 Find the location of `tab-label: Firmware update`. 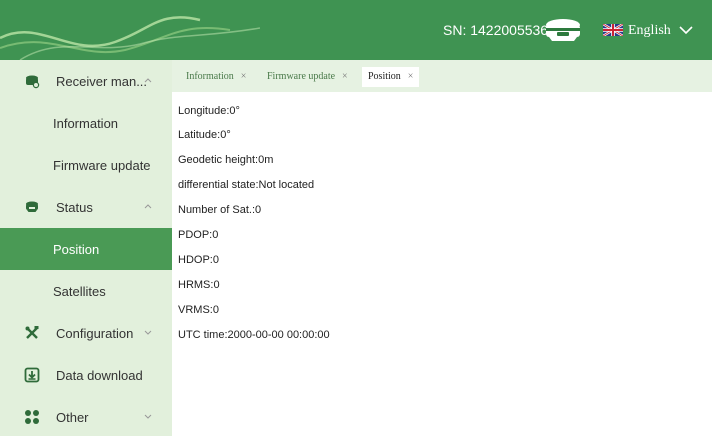

tab-label: Firmware update is located at coordinates (301, 76).